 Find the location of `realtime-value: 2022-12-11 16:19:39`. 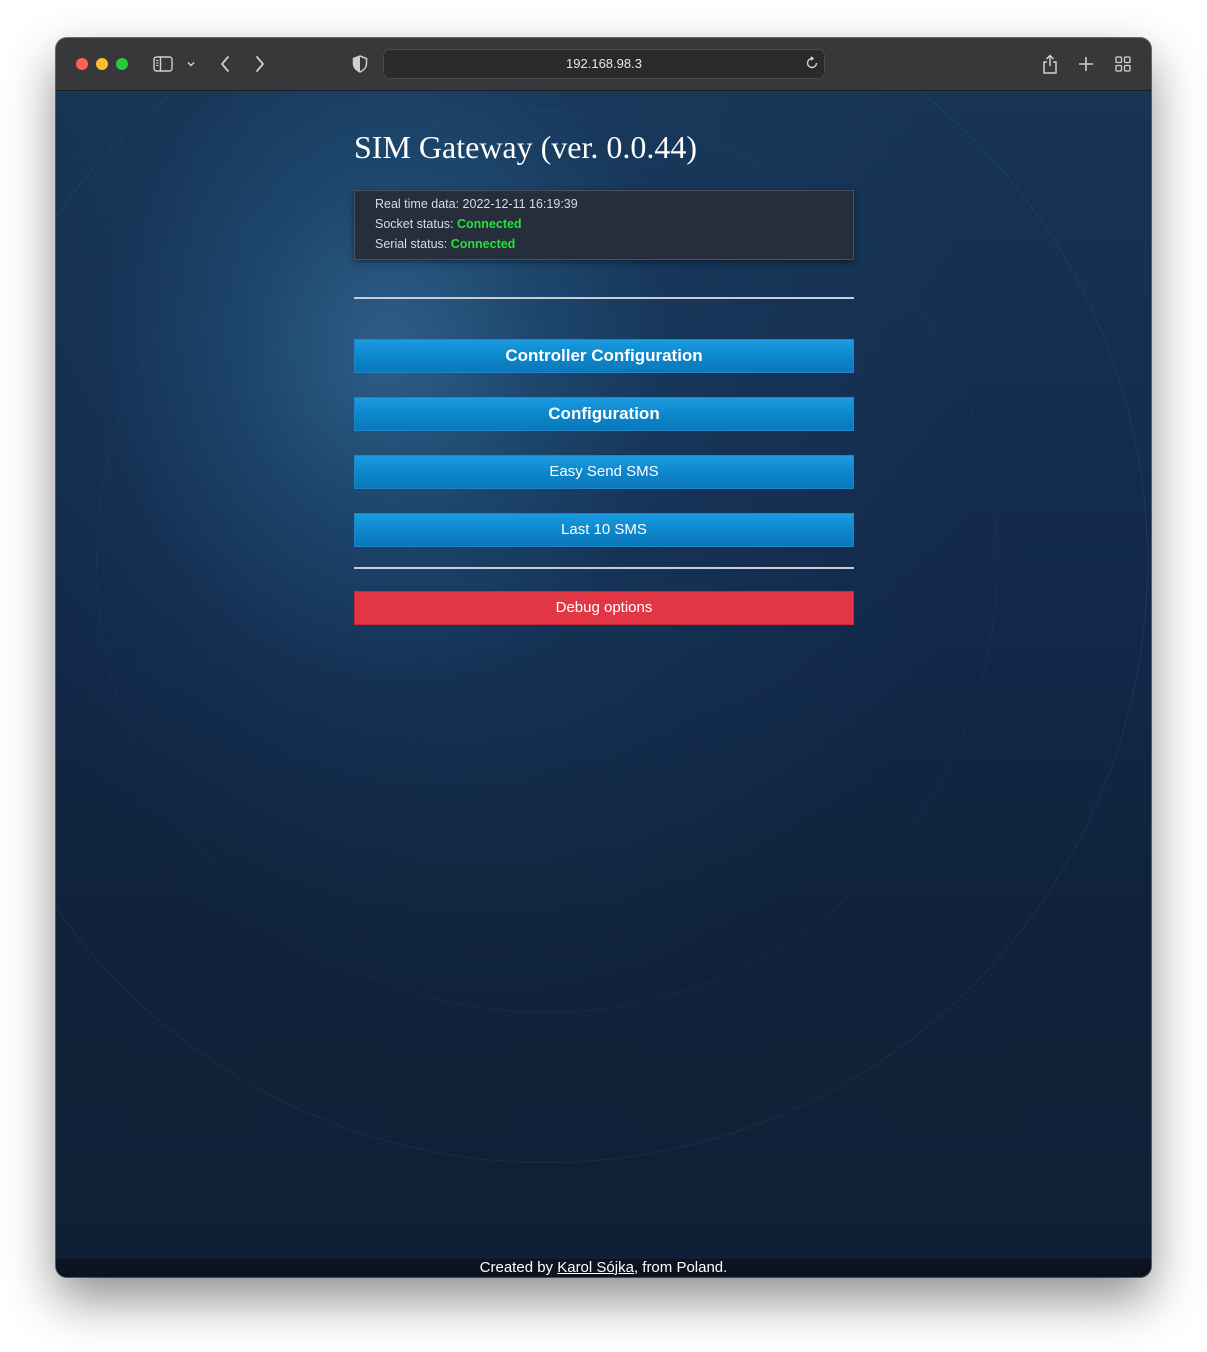

realtime-value: 2022-12-11 16:19:39 is located at coordinates (520, 204).